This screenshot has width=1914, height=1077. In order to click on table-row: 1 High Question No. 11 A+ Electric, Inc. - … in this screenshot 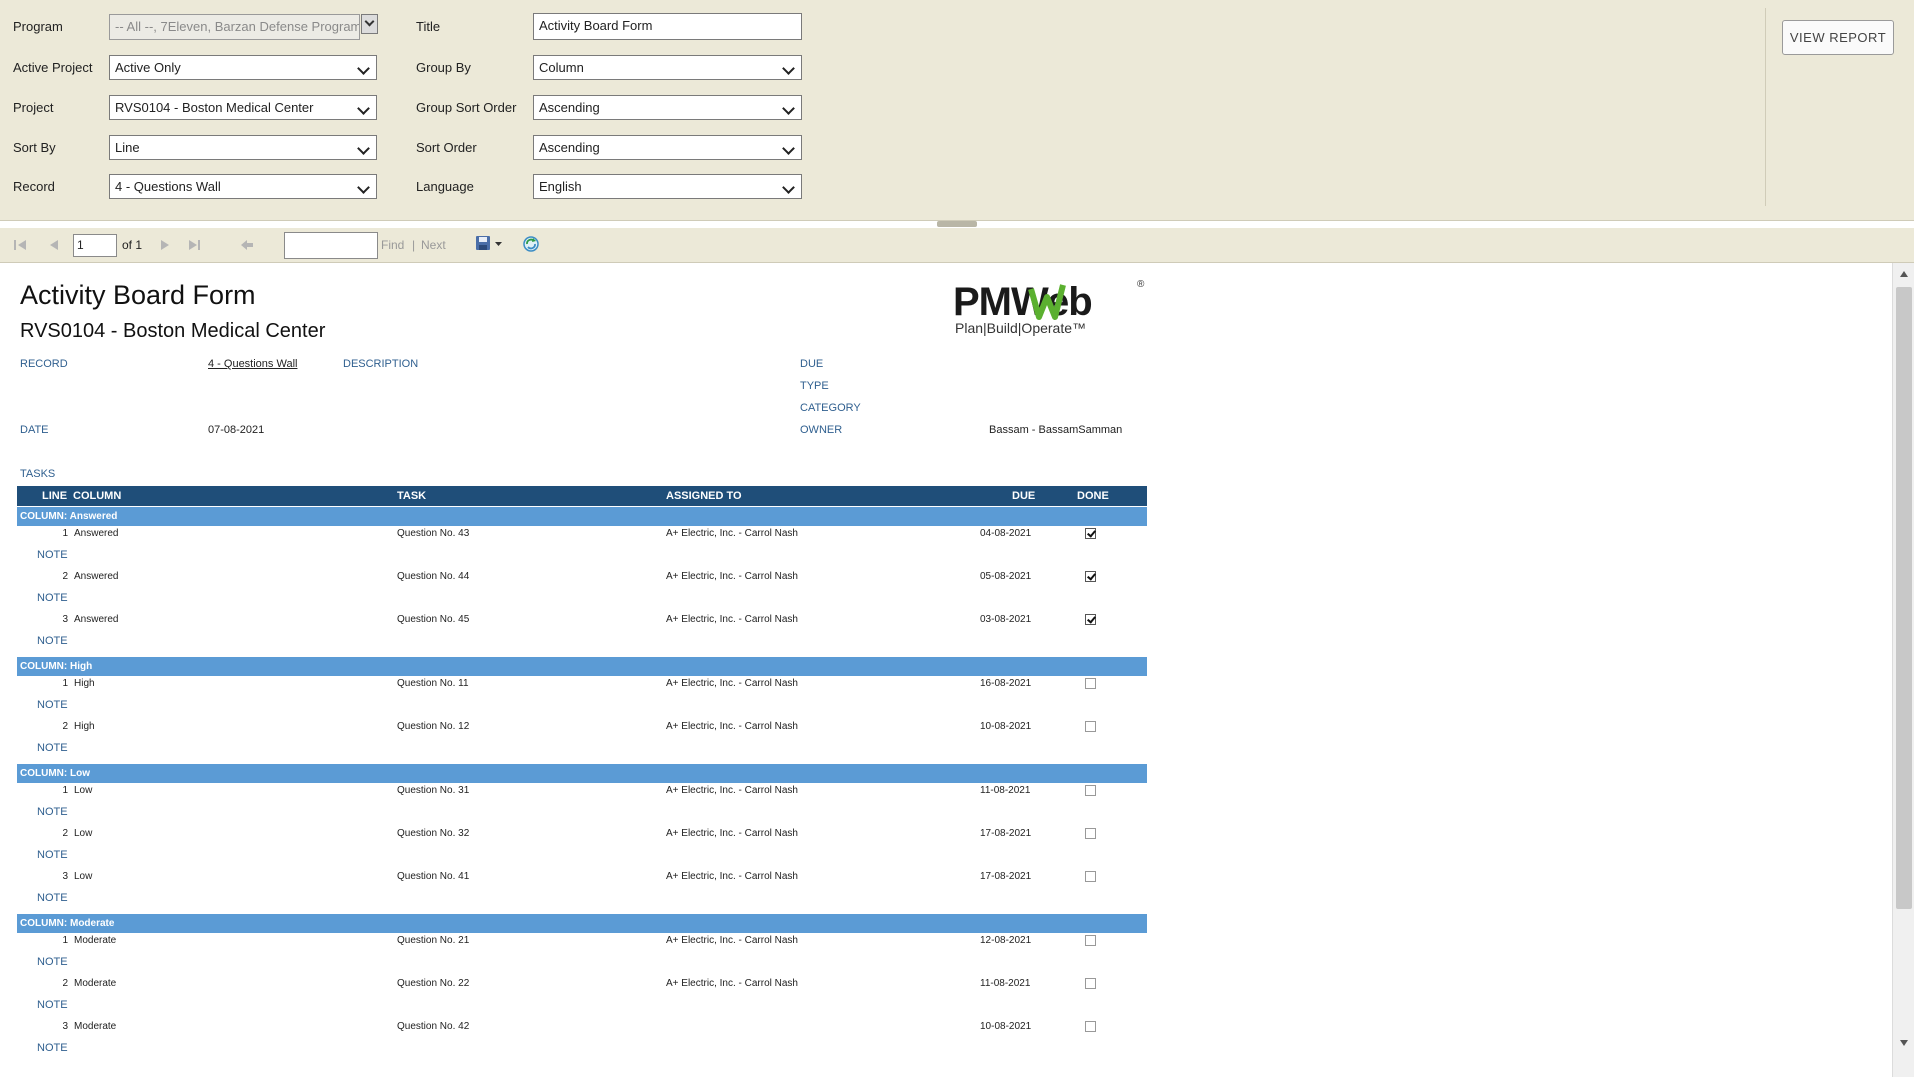, I will do `click(575, 699)`.